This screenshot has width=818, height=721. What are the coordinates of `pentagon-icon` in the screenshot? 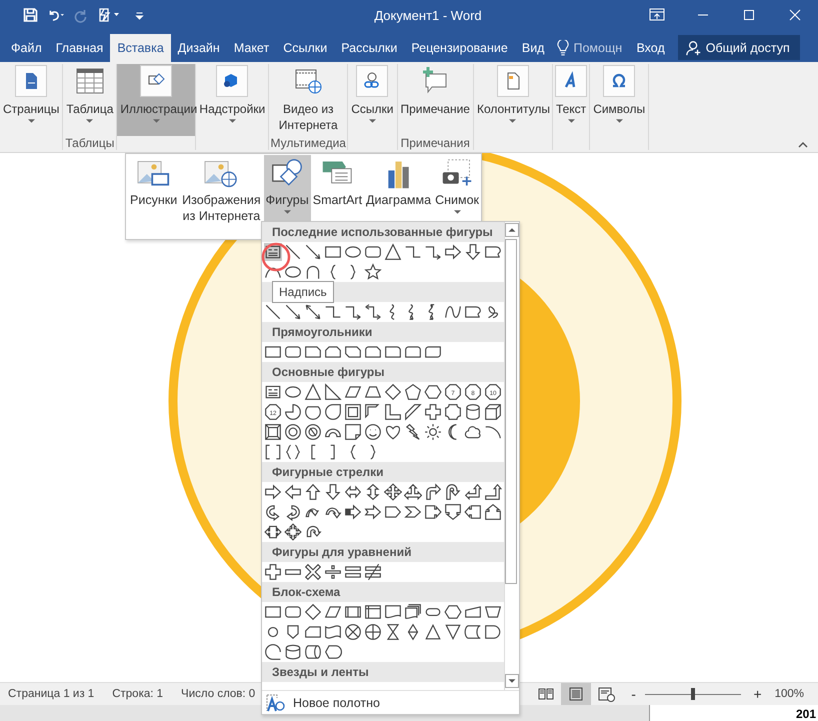 It's located at (413, 392).